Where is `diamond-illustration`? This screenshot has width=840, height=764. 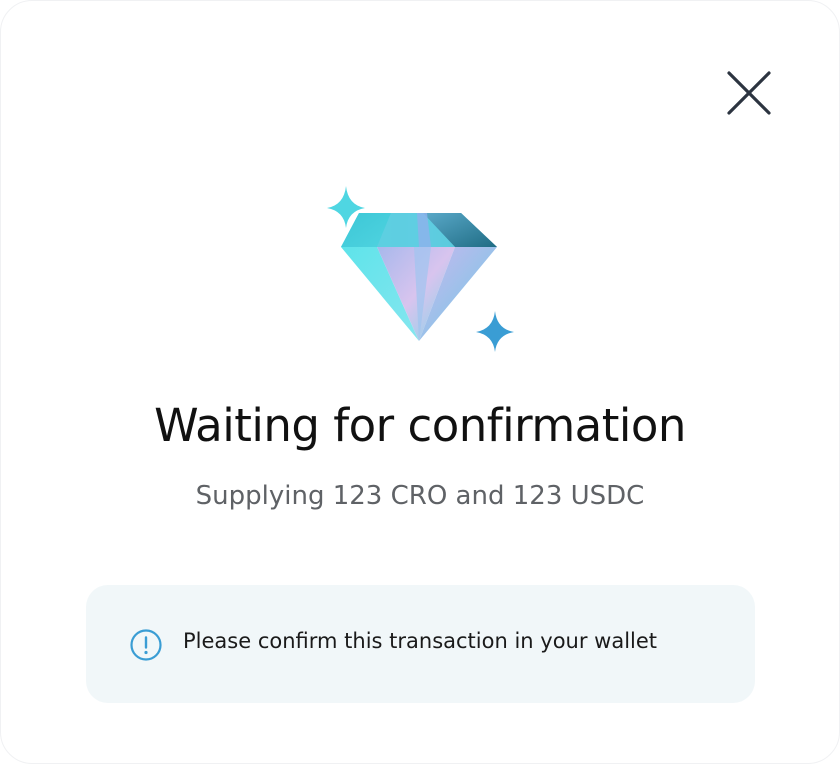 diamond-illustration is located at coordinates (424, 271).